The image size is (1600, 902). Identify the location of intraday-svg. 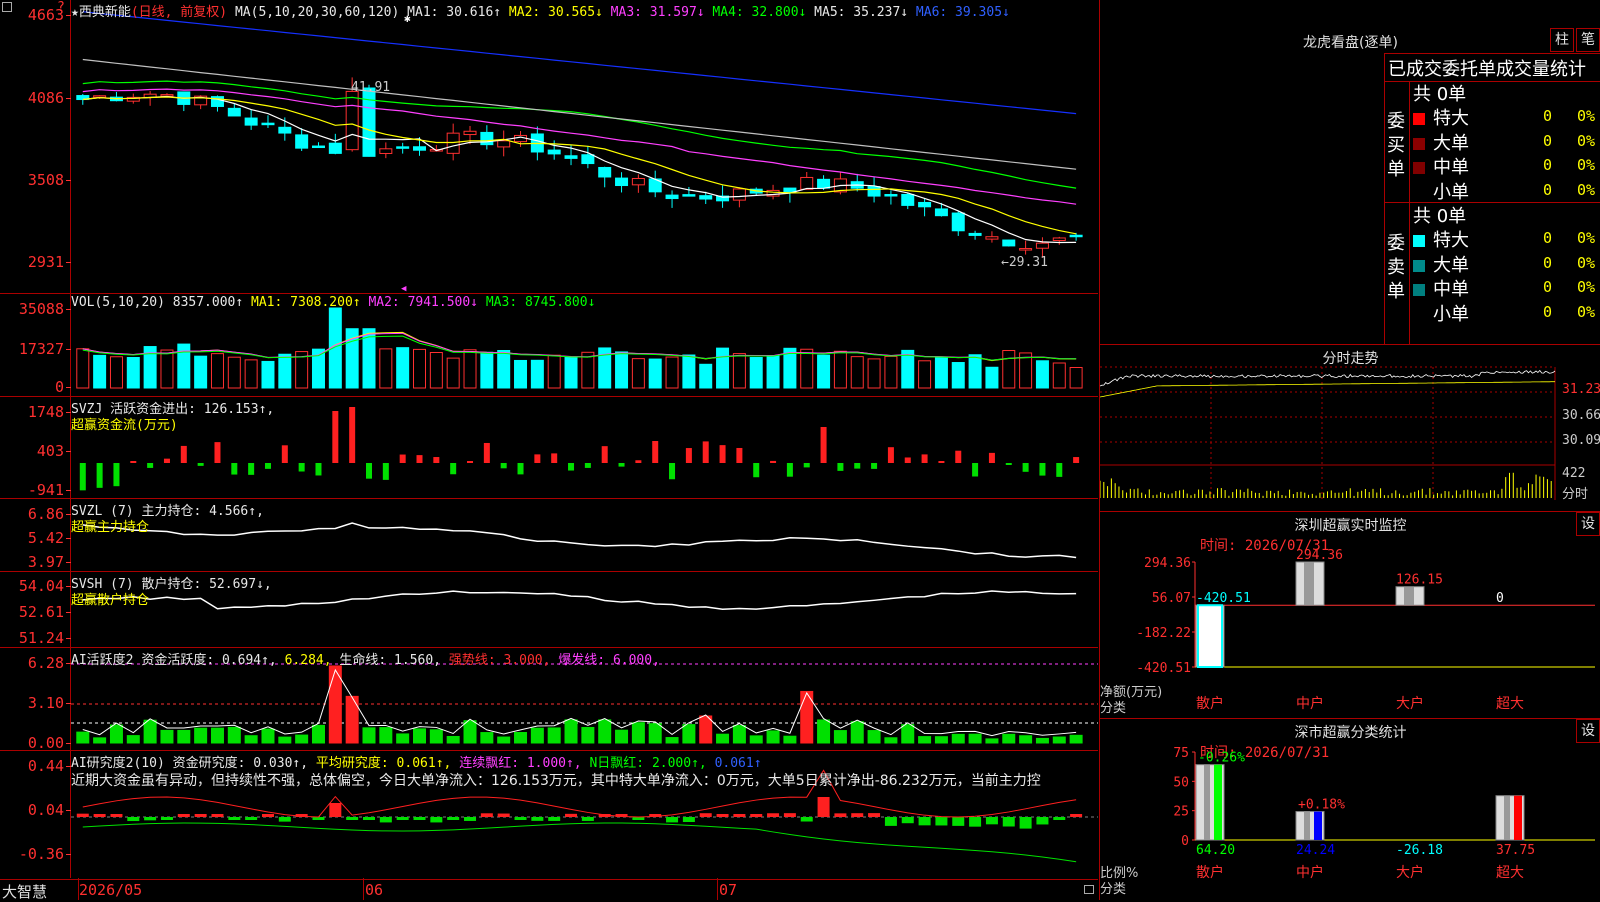
(1350, 428).